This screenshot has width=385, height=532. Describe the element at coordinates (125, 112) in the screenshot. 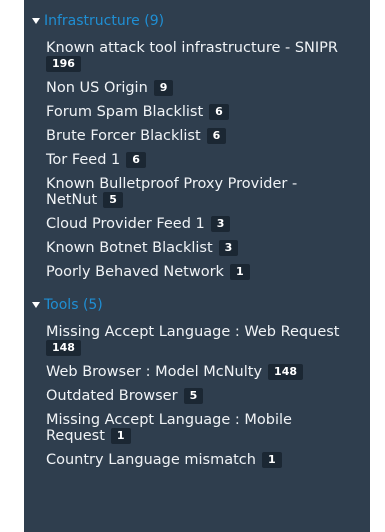

I see `item-label: Forum Spam Blacklist` at that location.